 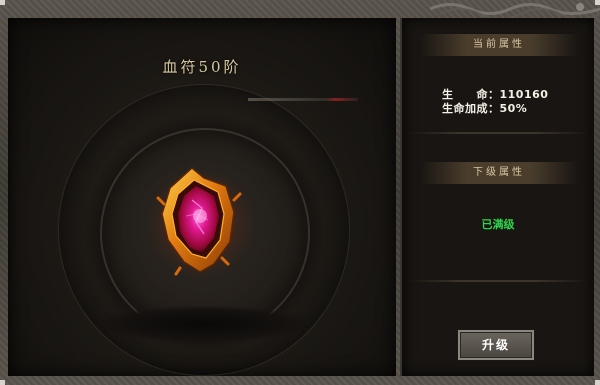 What do you see at coordinates (513, 108) in the screenshot?
I see `stat-hp-bonus-value: 50%` at bounding box center [513, 108].